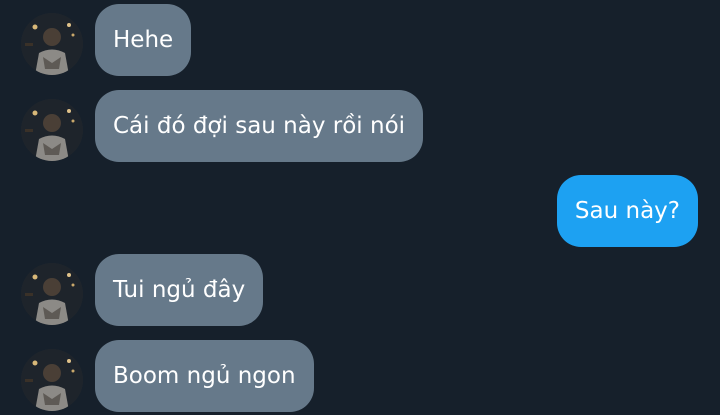  What do you see at coordinates (259, 126) in the screenshot?
I see `message-bubble: Cái đó đợi sau này rồi nói` at bounding box center [259, 126].